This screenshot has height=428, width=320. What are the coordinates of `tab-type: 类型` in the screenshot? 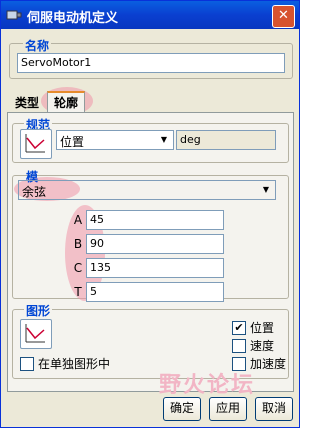 It's located at (27, 103).